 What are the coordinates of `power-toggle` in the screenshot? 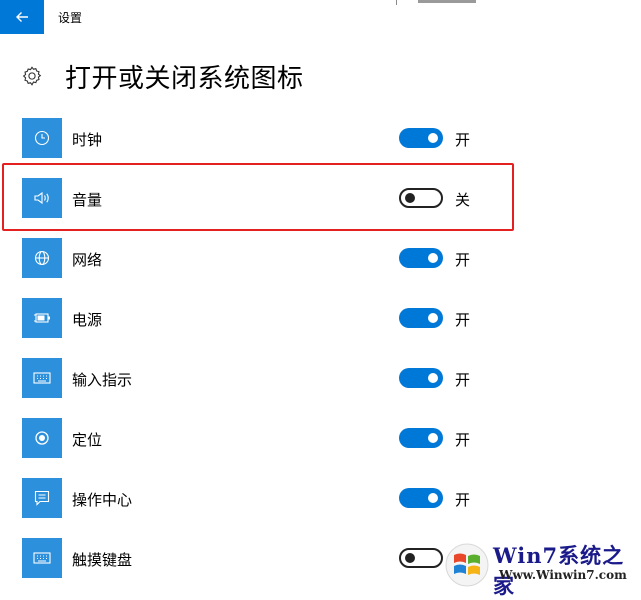 It's located at (421, 318).